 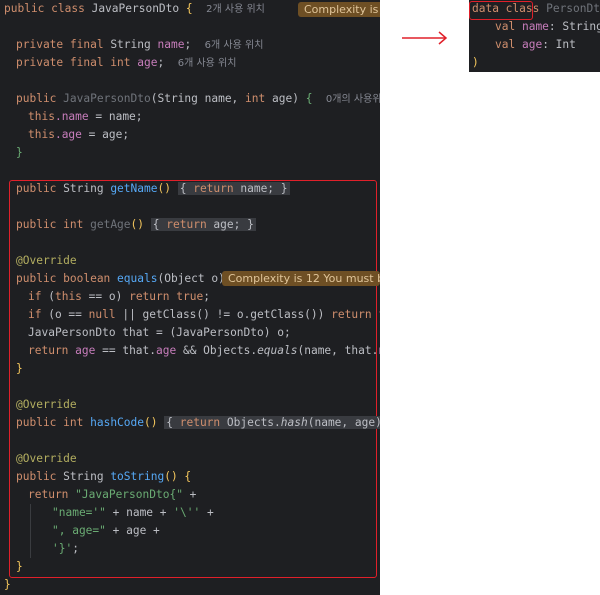 I want to click on assign-name-line: this.name = name;, so click(x=85, y=116).